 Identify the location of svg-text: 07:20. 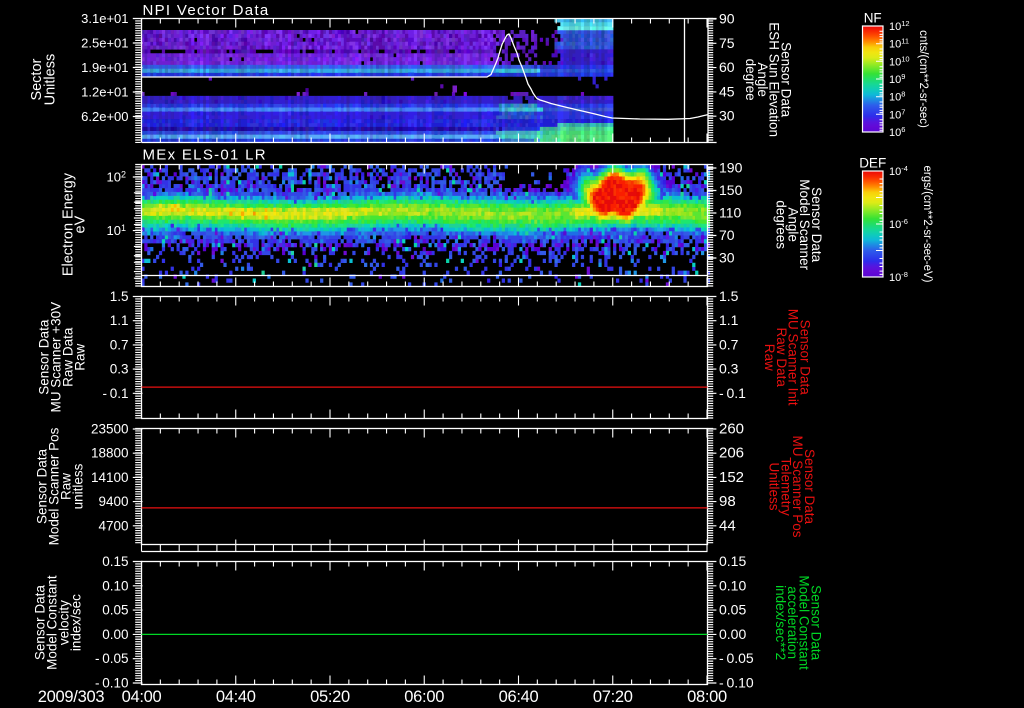
(613, 697).